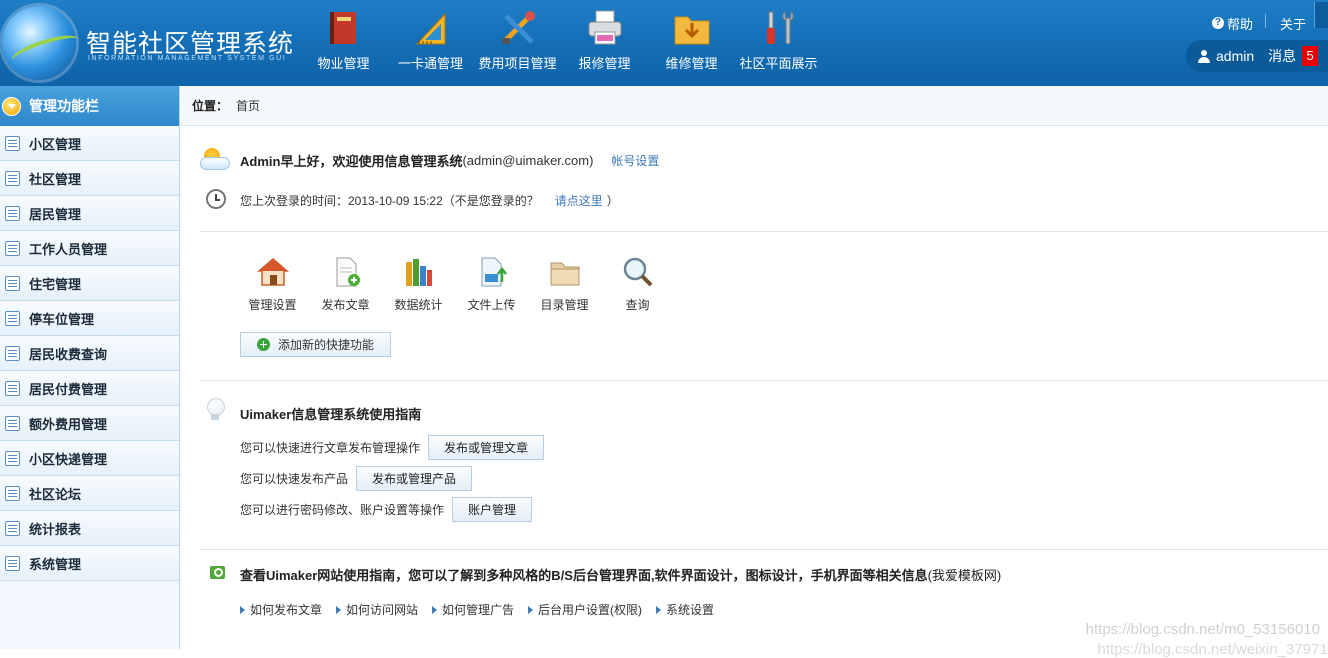 This screenshot has height=658, width=1328. I want to click on sidebar-item-community: 社区管理, so click(89, 178).